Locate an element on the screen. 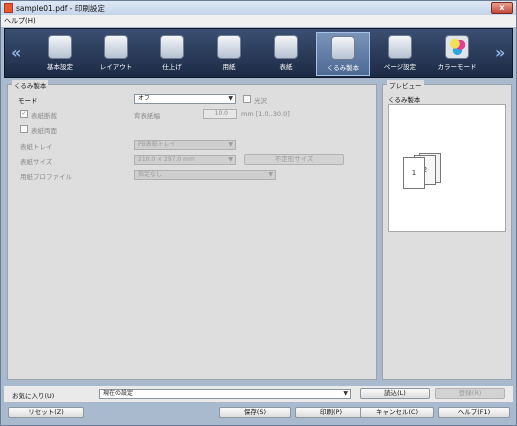  spine-width-stepper: 10.0 is located at coordinates (220, 114).